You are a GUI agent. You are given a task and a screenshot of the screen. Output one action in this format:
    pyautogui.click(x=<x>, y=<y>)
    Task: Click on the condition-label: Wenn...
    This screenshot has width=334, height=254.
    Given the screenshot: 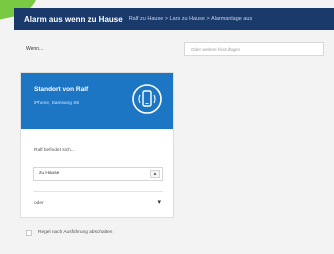 What is the action you would take?
    pyautogui.click(x=35, y=49)
    